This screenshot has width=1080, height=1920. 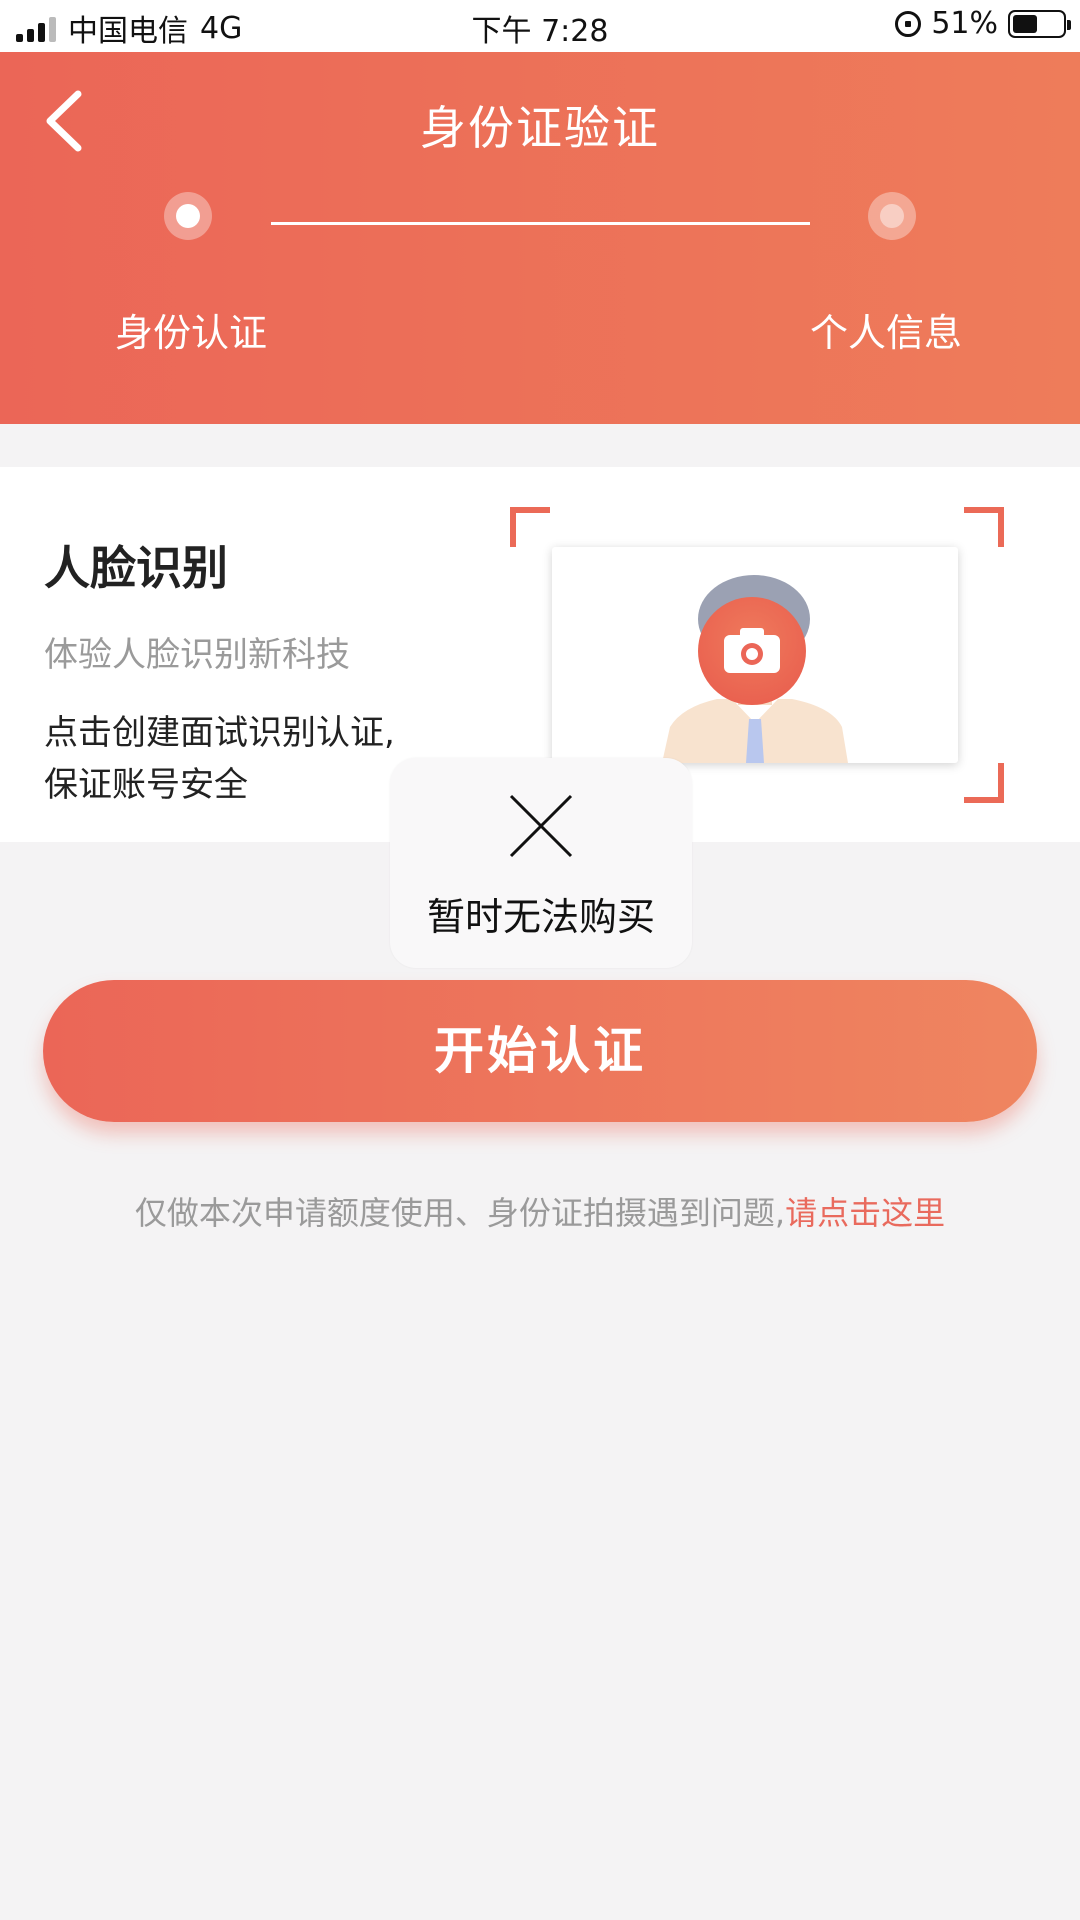 What do you see at coordinates (460, 1213) in the screenshot?
I see `help-note-text: 仅做本次申请额度使用、身份证拍摄遇到问题,` at bounding box center [460, 1213].